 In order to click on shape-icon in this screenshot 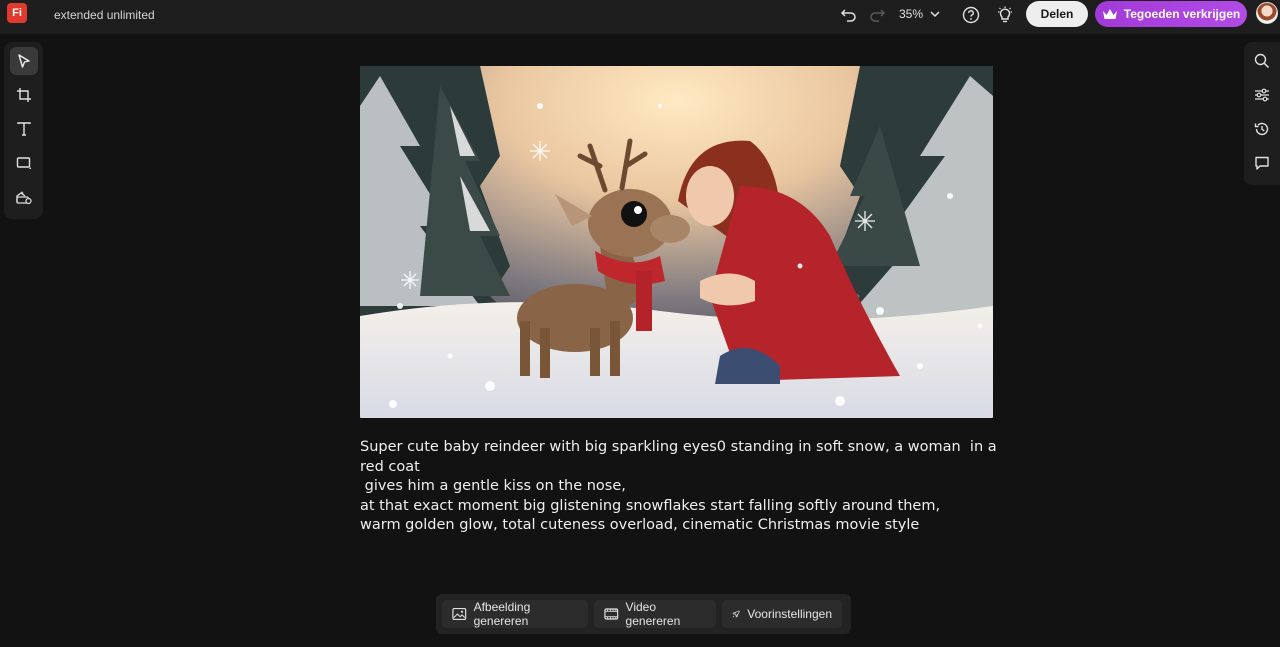, I will do `click(23, 163)`.